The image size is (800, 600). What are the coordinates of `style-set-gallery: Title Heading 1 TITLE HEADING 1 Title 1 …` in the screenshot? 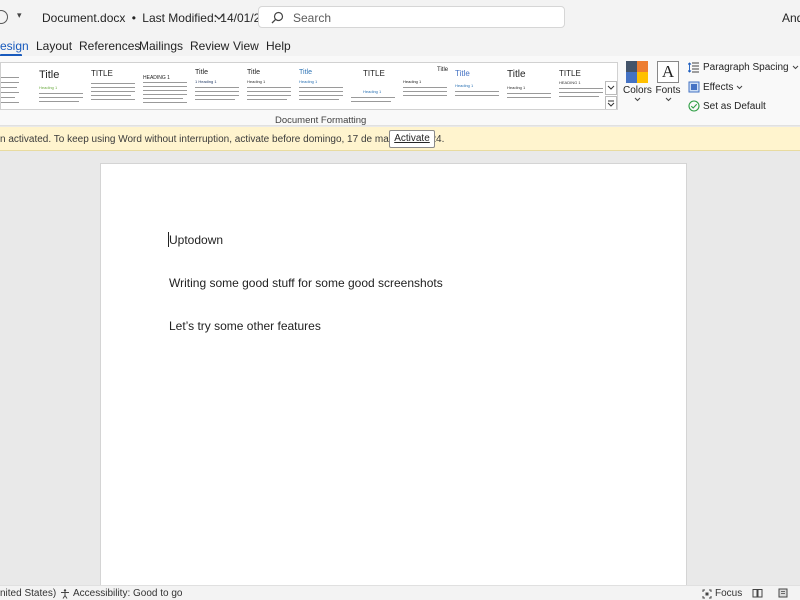 It's located at (309, 86).